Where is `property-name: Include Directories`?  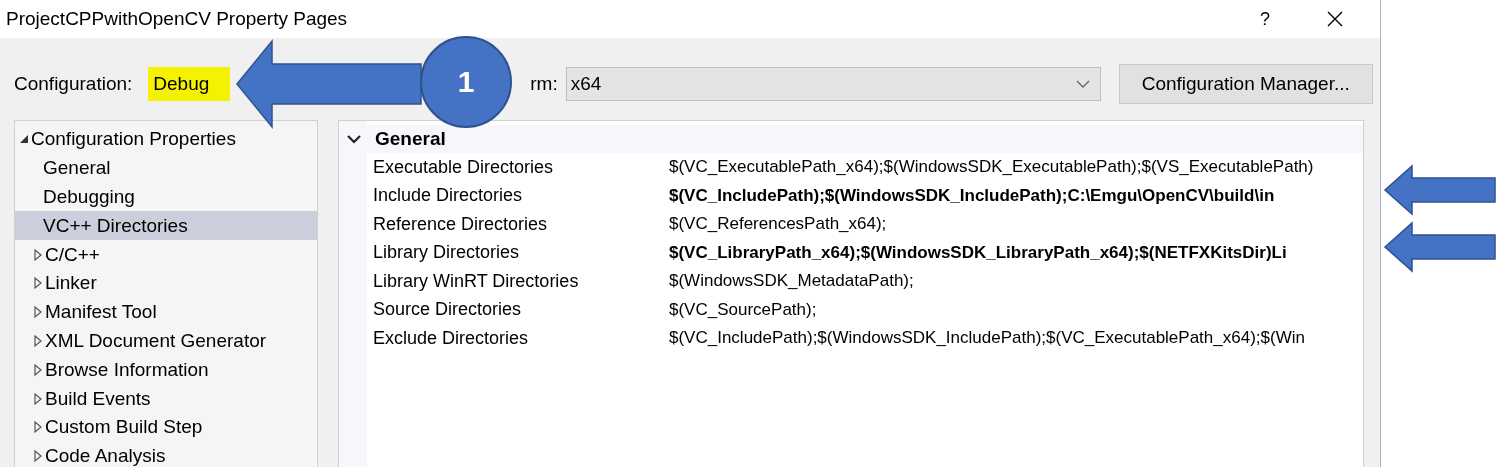
property-name: Include Directories is located at coordinates (518, 196).